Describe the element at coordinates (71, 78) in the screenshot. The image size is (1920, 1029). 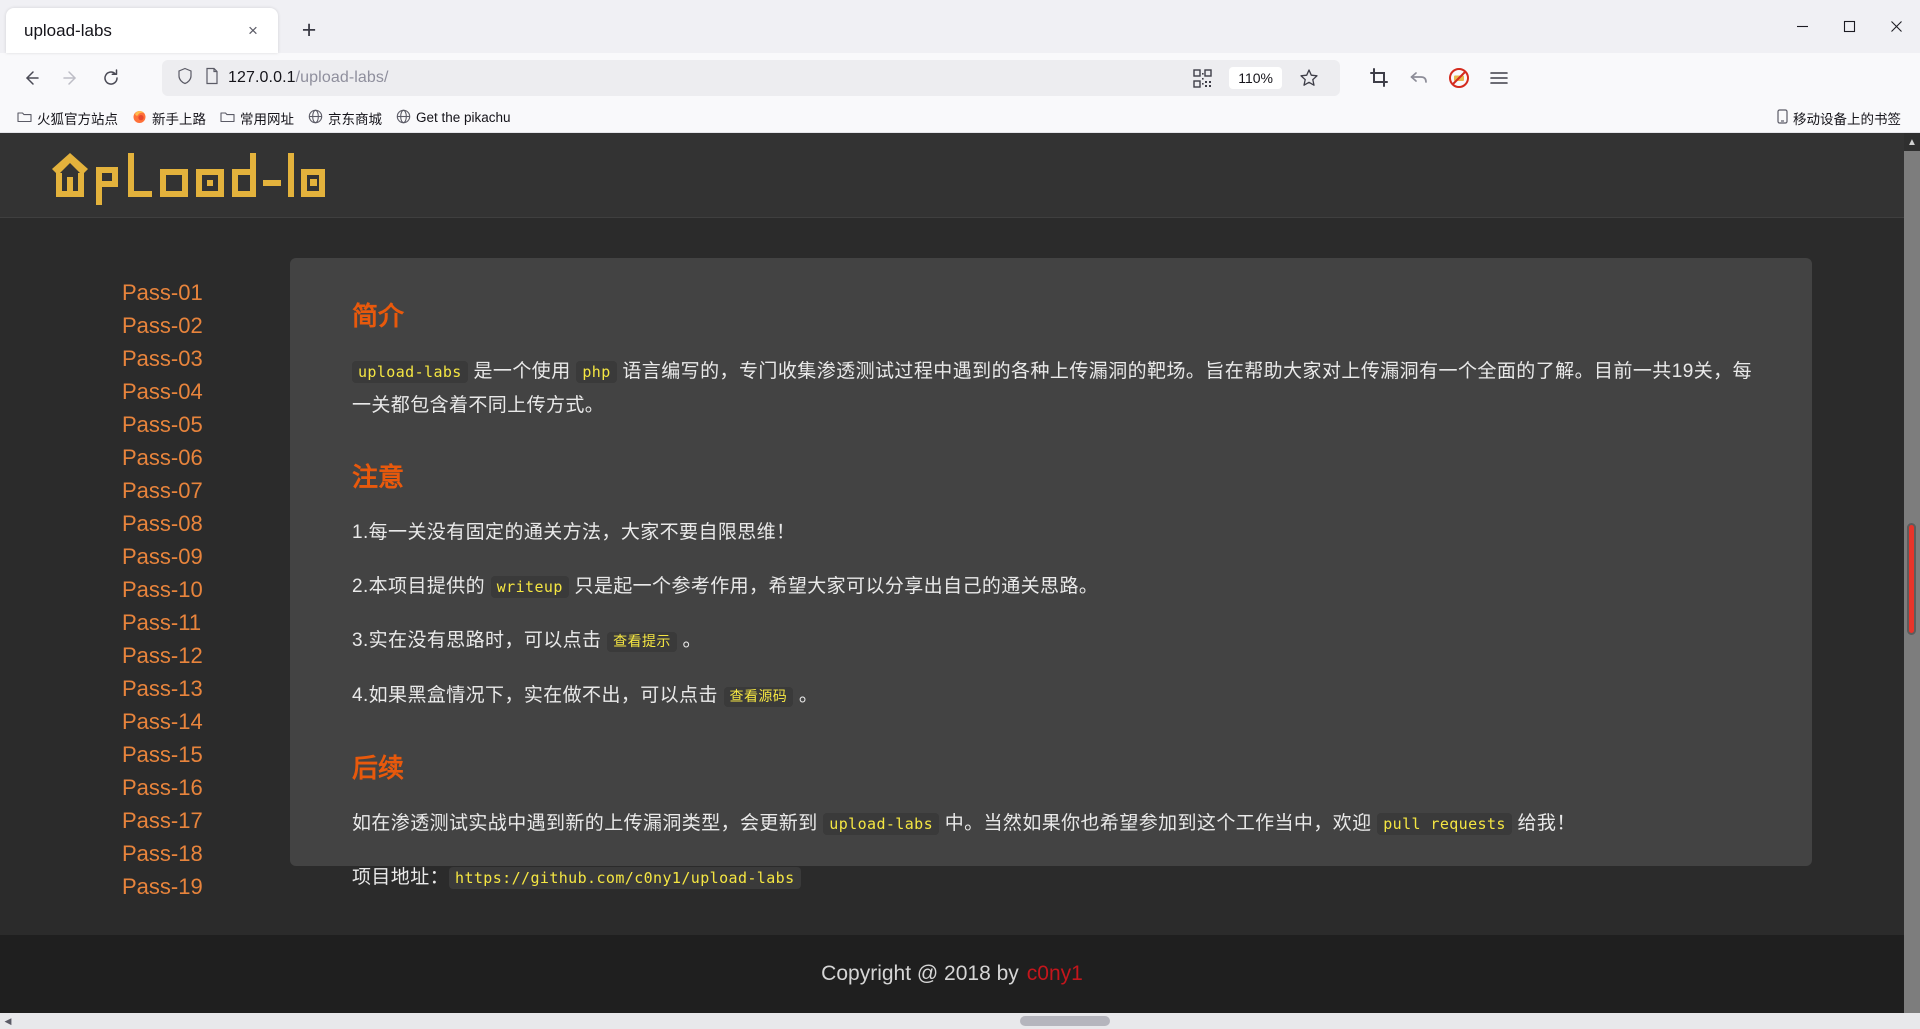
I see `forward-icon` at that location.